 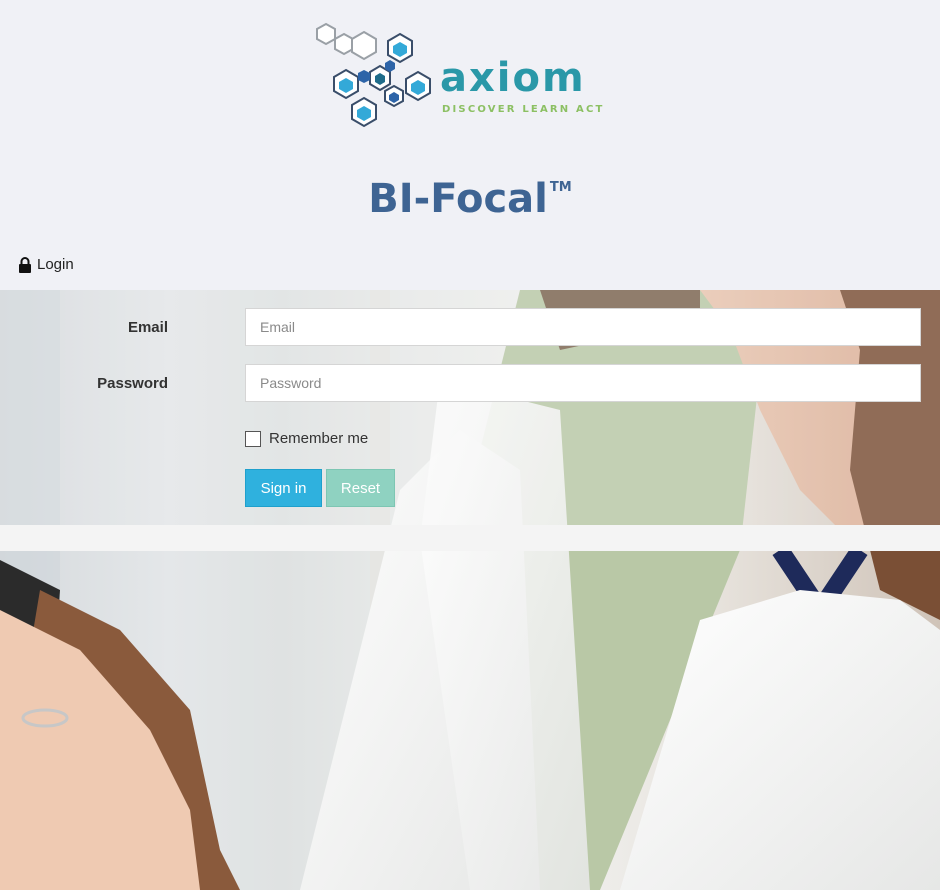 I want to click on product-title: BI-Focal TM, so click(x=470, y=199).